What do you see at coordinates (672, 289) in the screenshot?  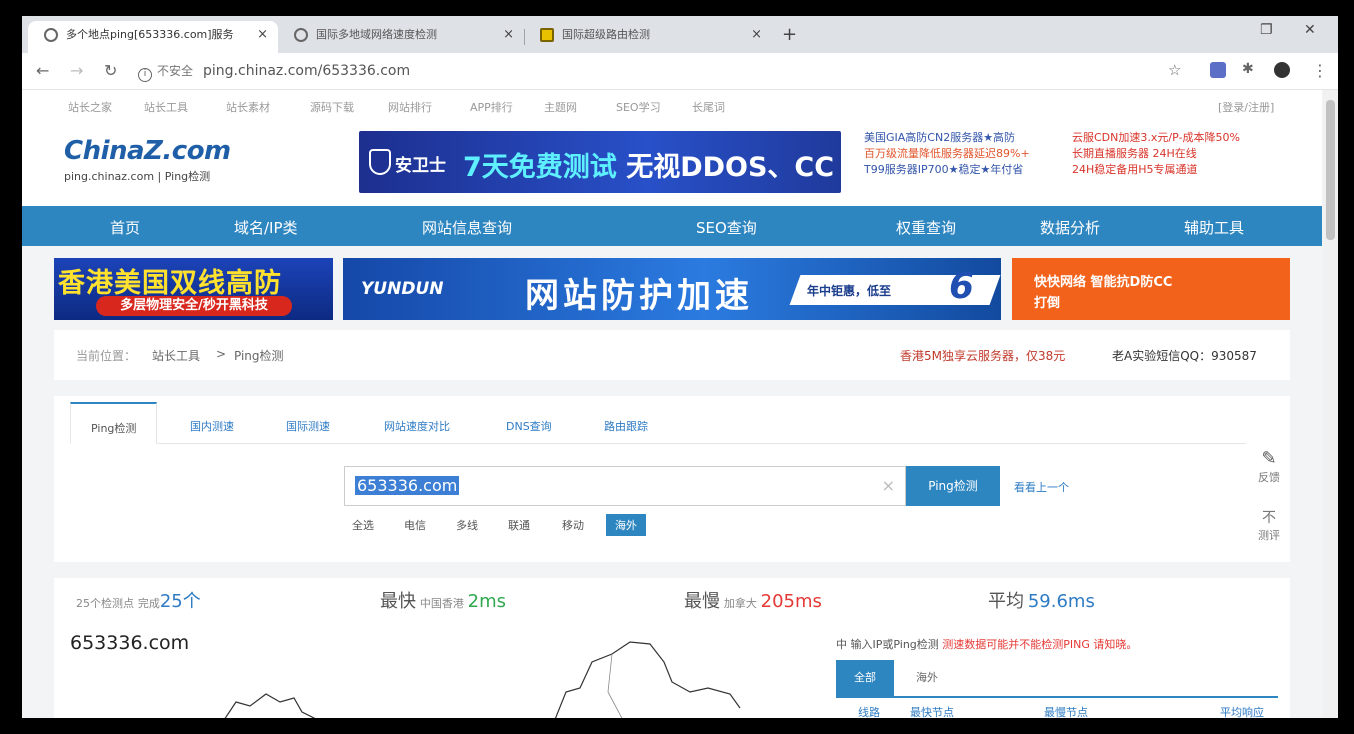 I see `ad-yundun: YUNDUN 网站防护加速 年中钜惠，低至 6` at bounding box center [672, 289].